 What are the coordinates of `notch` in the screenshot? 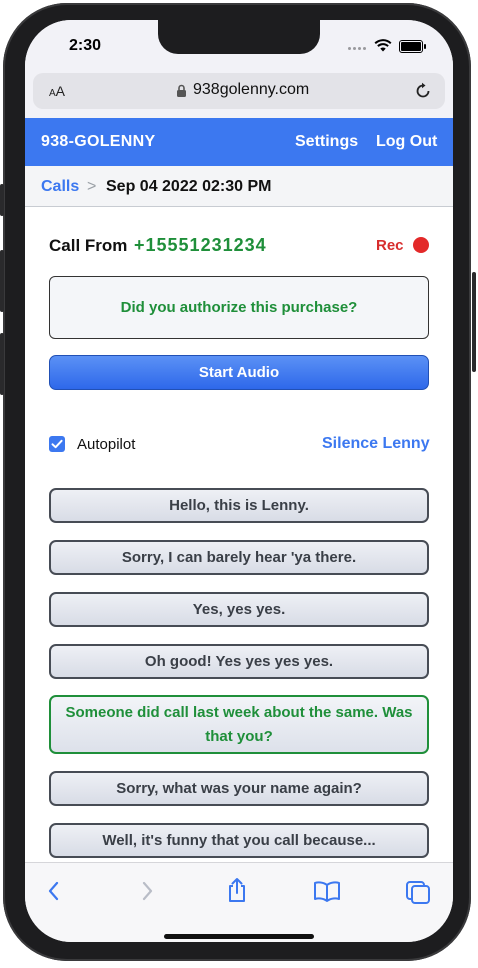 It's located at (239, 37).